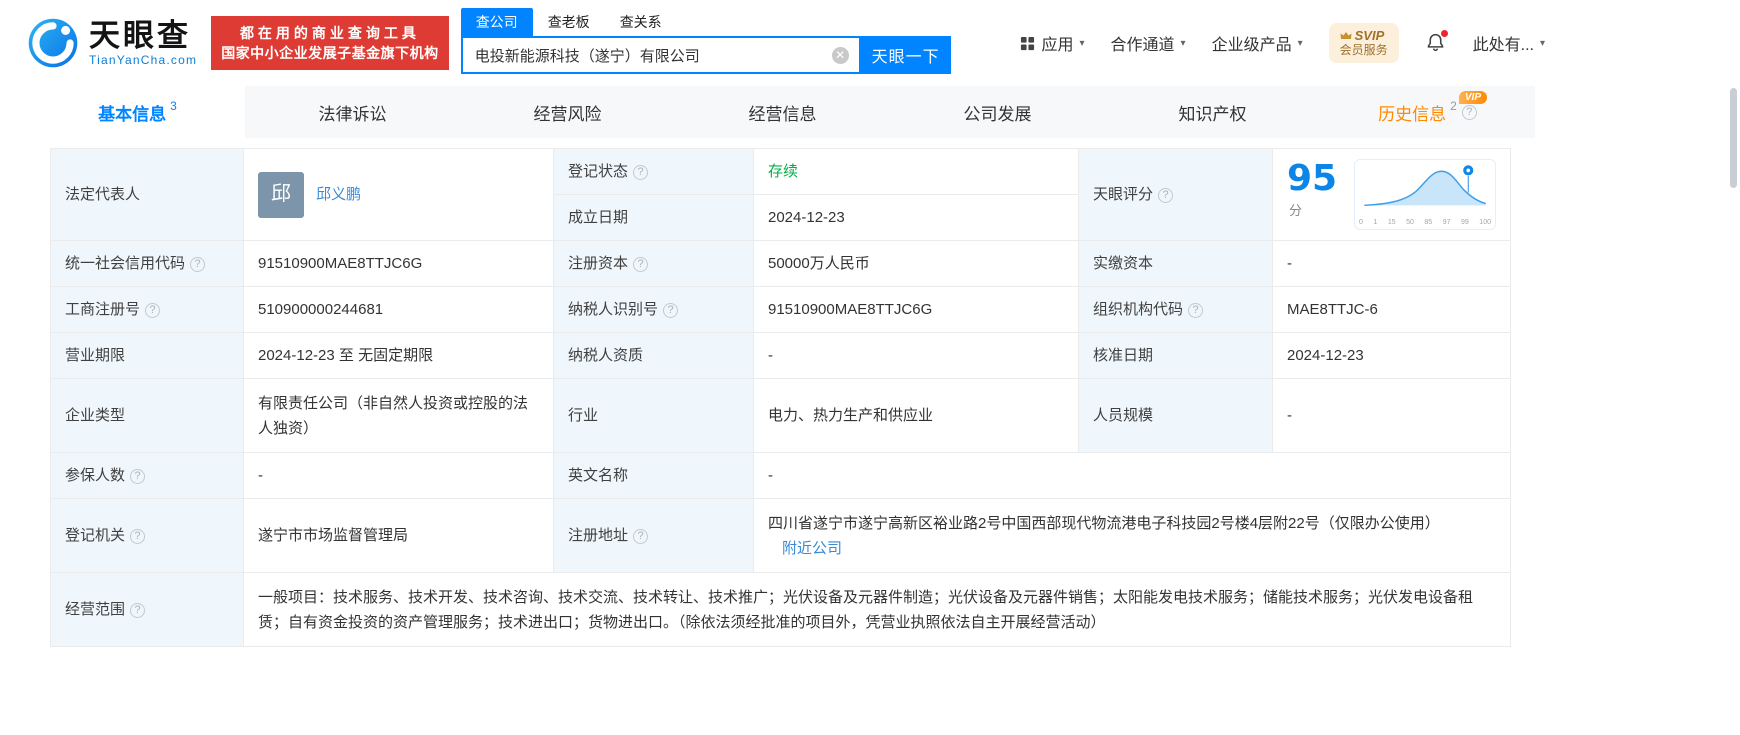 The width and height of the screenshot is (1740, 735). I want to click on legal-rep-link: 邱义鹏, so click(338, 194).